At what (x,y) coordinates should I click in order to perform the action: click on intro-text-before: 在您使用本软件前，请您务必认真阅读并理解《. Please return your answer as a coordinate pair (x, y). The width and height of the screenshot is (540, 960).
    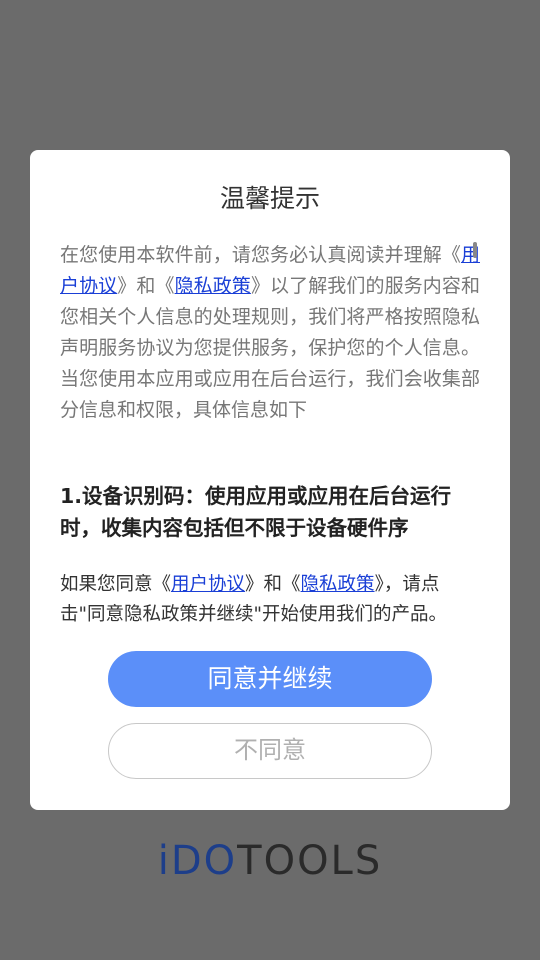
    Looking at the image, I should click on (260, 255).